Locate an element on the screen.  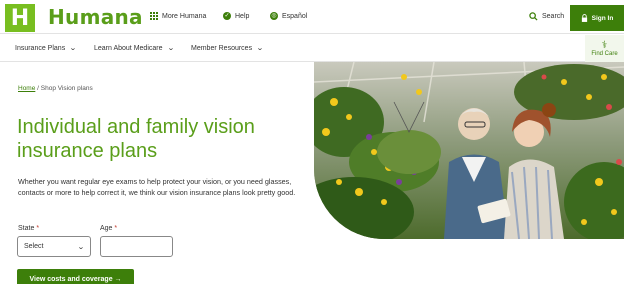
humana-logo-mark: H is located at coordinates (20, 18).